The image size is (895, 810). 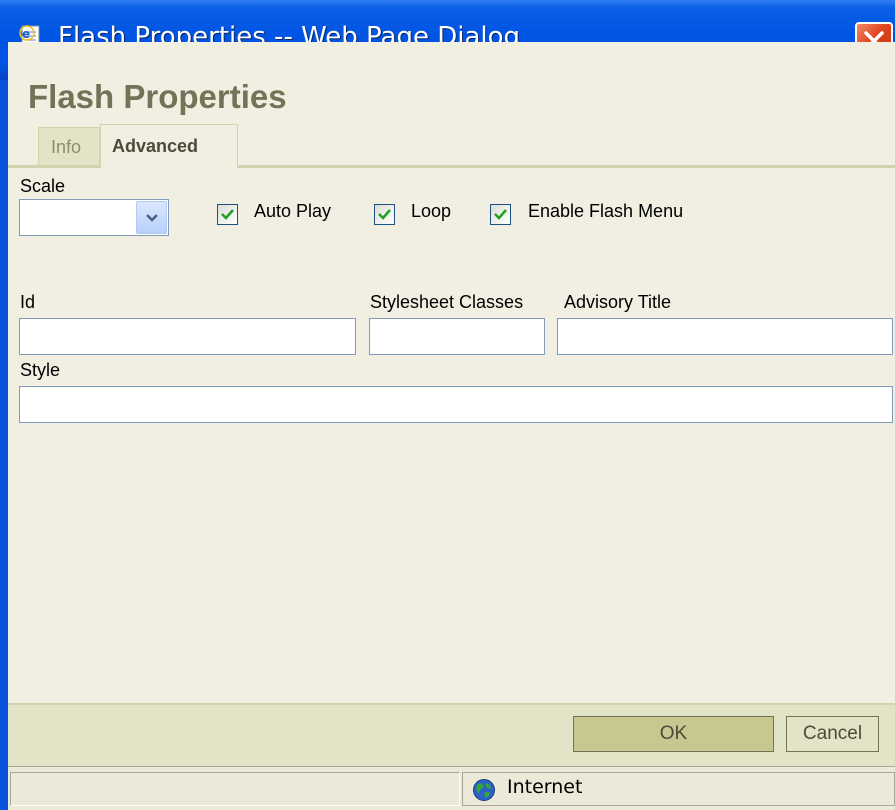 I want to click on ok-button: OK, so click(x=673, y=734).